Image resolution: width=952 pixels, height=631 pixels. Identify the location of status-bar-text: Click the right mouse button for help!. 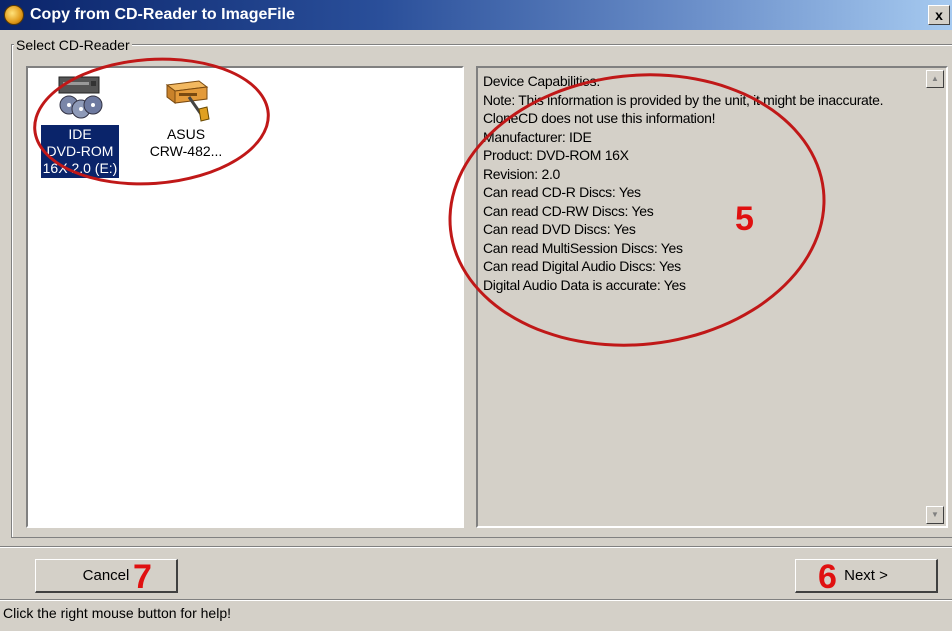
(117, 613).